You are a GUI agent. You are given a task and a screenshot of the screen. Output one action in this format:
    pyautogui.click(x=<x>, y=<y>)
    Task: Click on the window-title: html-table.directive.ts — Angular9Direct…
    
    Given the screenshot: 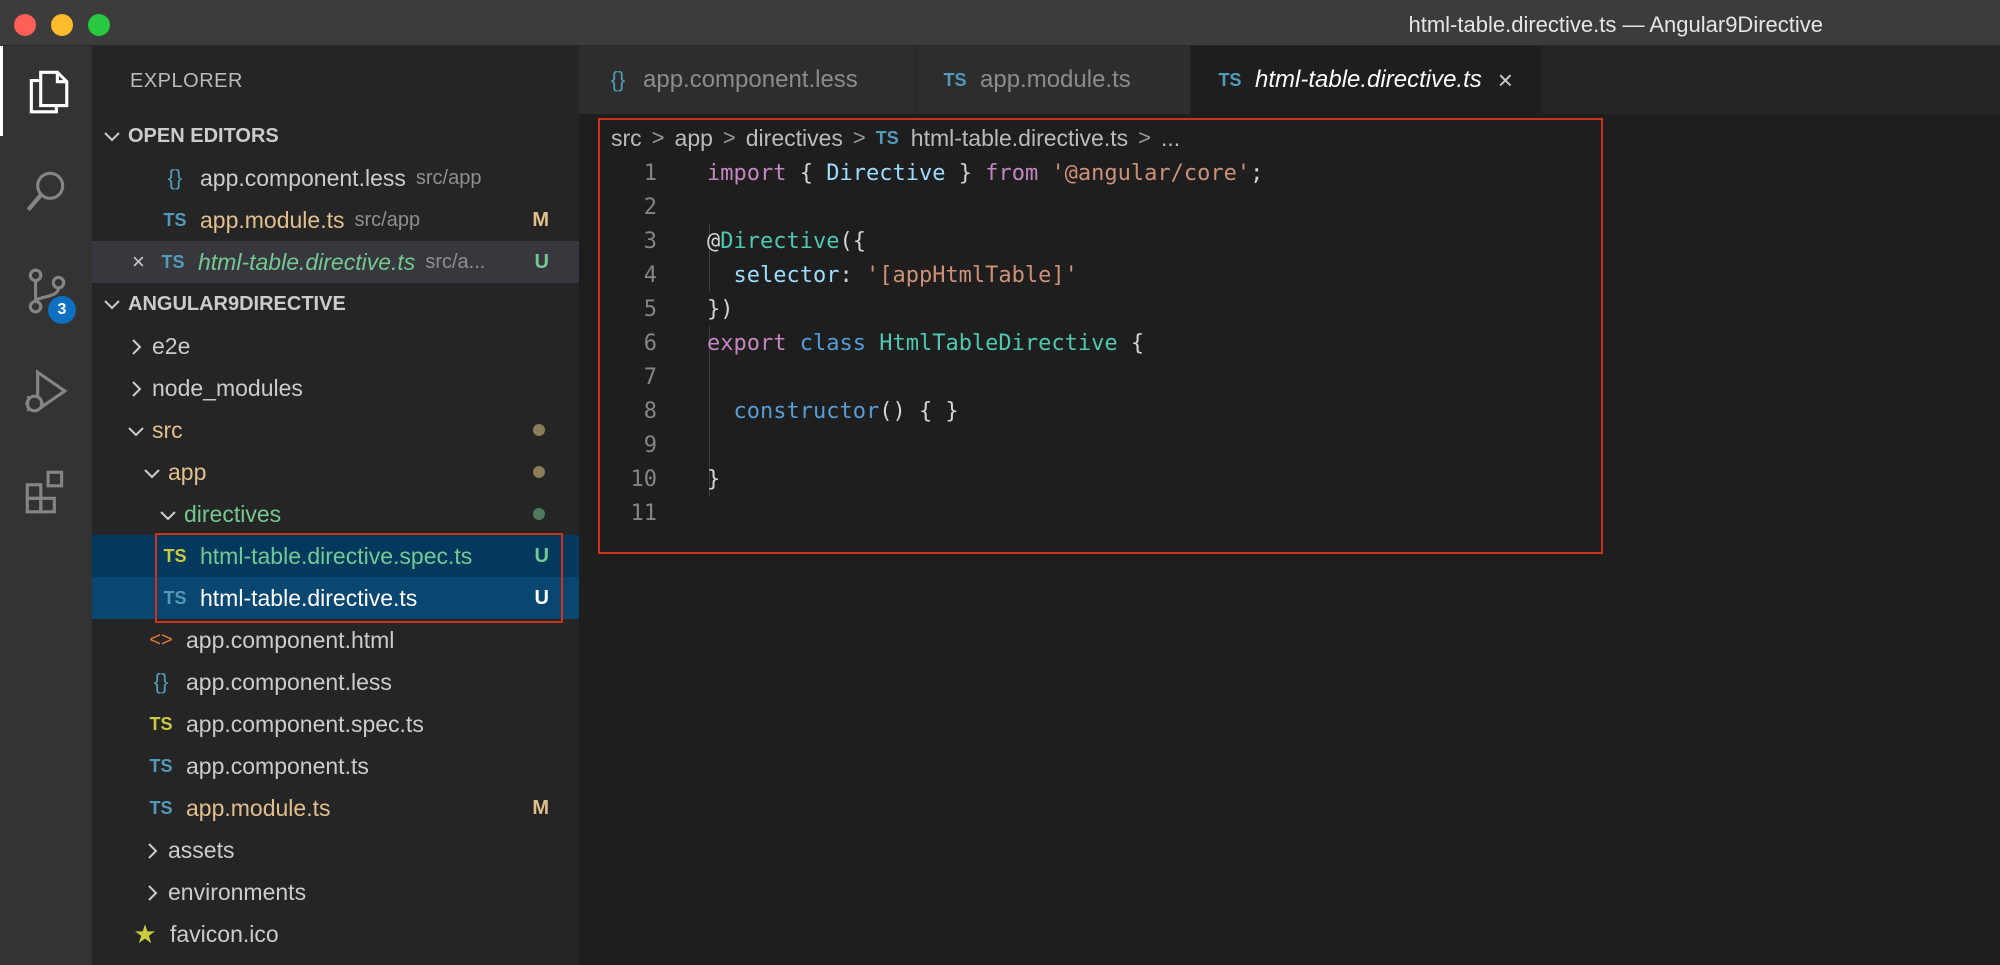 What is the action you would take?
    pyautogui.click(x=1616, y=24)
    